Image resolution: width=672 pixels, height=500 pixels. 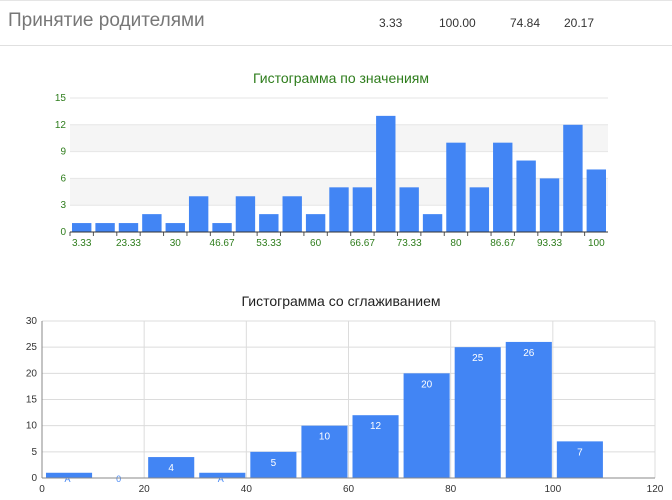 What do you see at coordinates (32, 347) in the screenshot?
I see `y-tick-label: 25` at bounding box center [32, 347].